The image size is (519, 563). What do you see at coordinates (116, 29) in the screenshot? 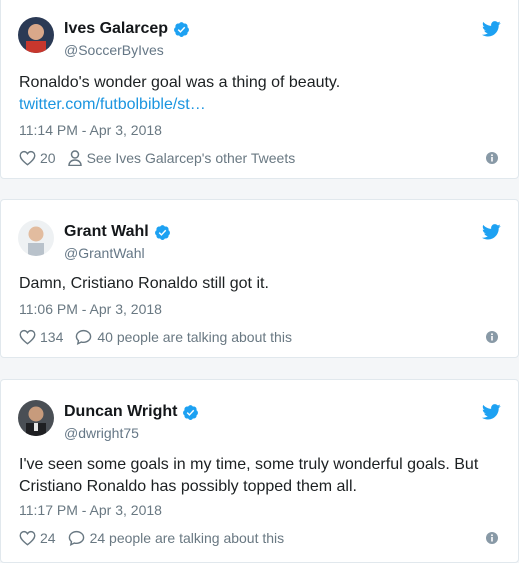
I see `author-name: Ives Galarcep` at bounding box center [116, 29].